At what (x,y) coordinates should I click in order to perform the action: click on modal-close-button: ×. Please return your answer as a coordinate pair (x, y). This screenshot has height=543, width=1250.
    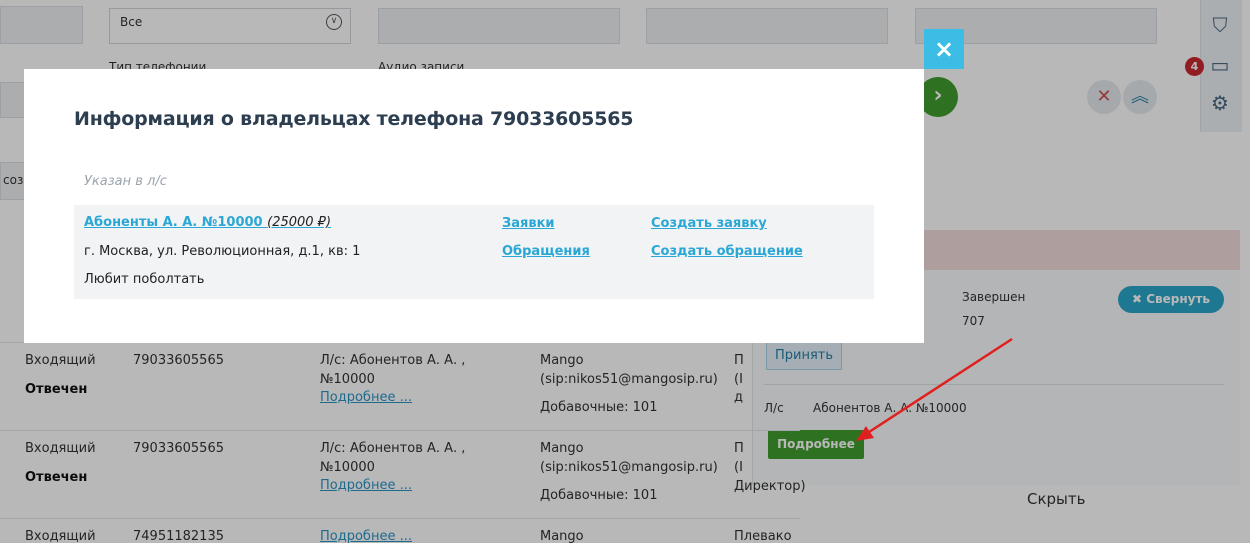
    Looking at the image, I should click on (944, 49).